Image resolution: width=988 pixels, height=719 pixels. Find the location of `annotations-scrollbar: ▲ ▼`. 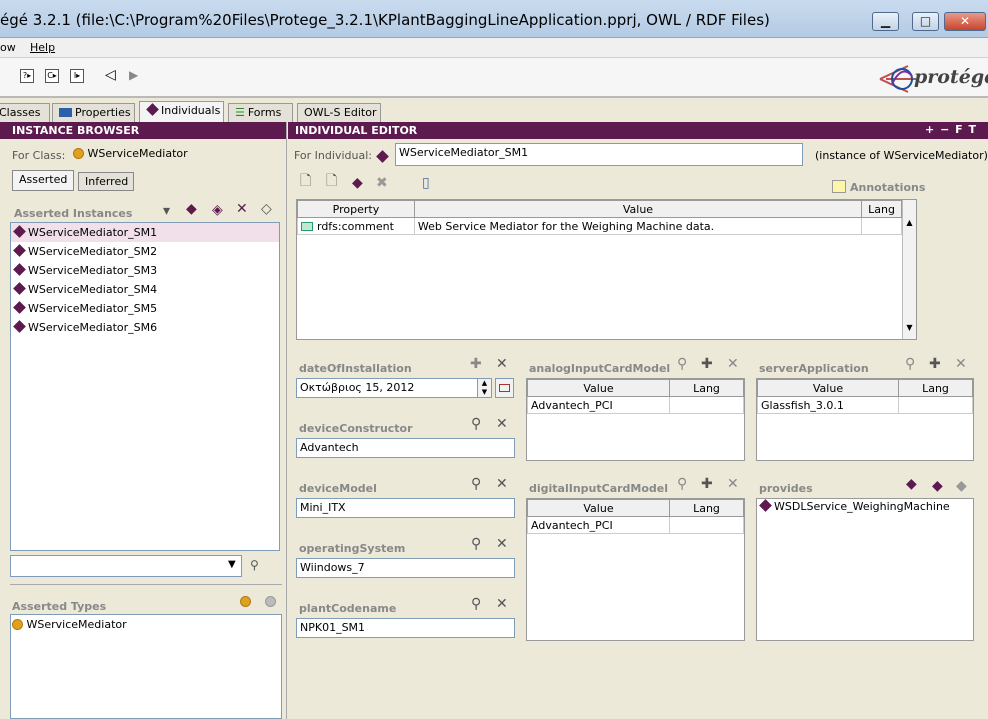

annotations-scrollbar: ▲ ▼ is located at coordinates (909, 269).